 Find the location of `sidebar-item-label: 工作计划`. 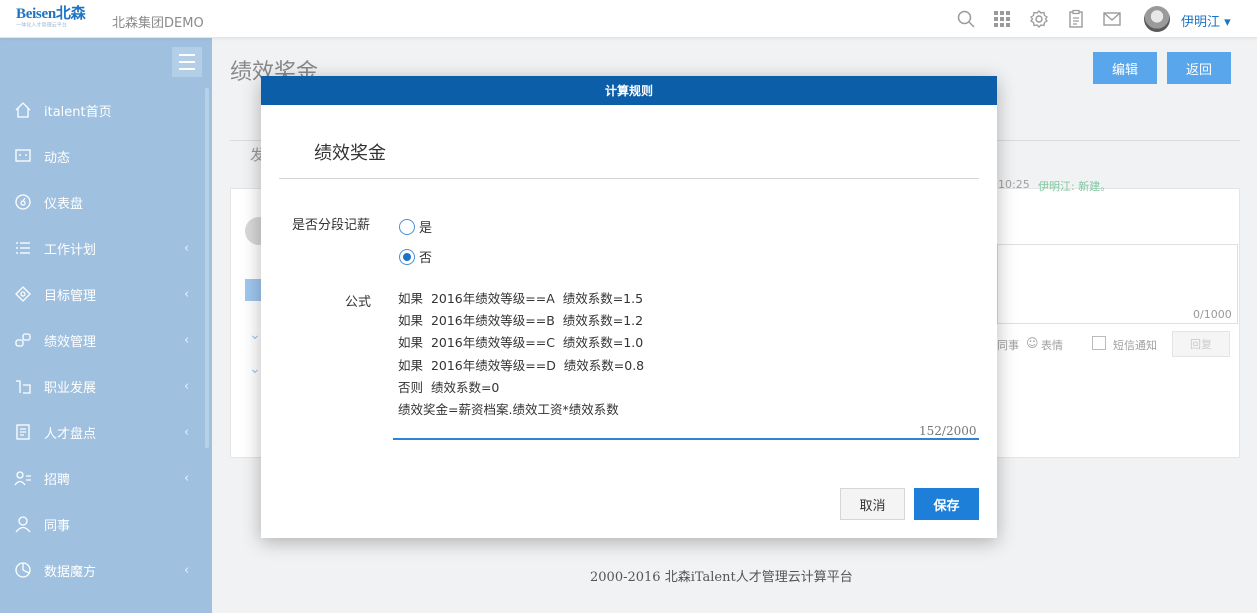

sidebar-item-label: 工作计划 is located at coordinates (70, 250).